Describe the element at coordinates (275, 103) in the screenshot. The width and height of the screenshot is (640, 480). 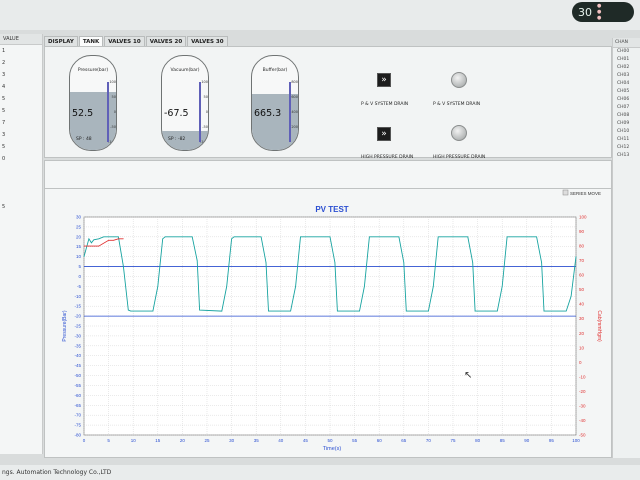
I see `buffer-tank: Buffer(bar) 665.3 800 600 400 200 0` at that location.